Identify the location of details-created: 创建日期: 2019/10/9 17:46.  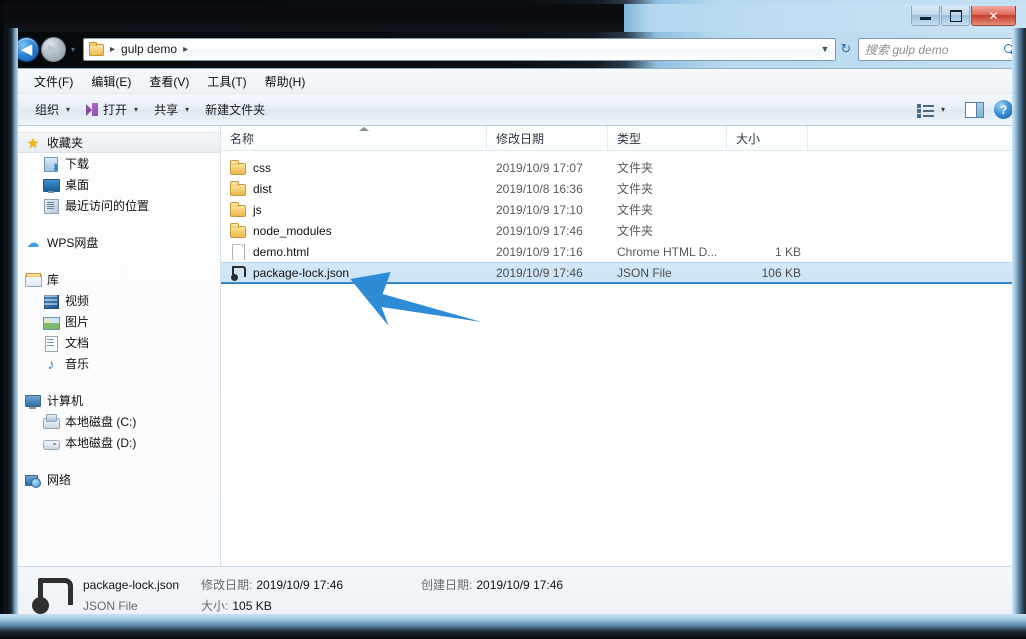
(501, 584).